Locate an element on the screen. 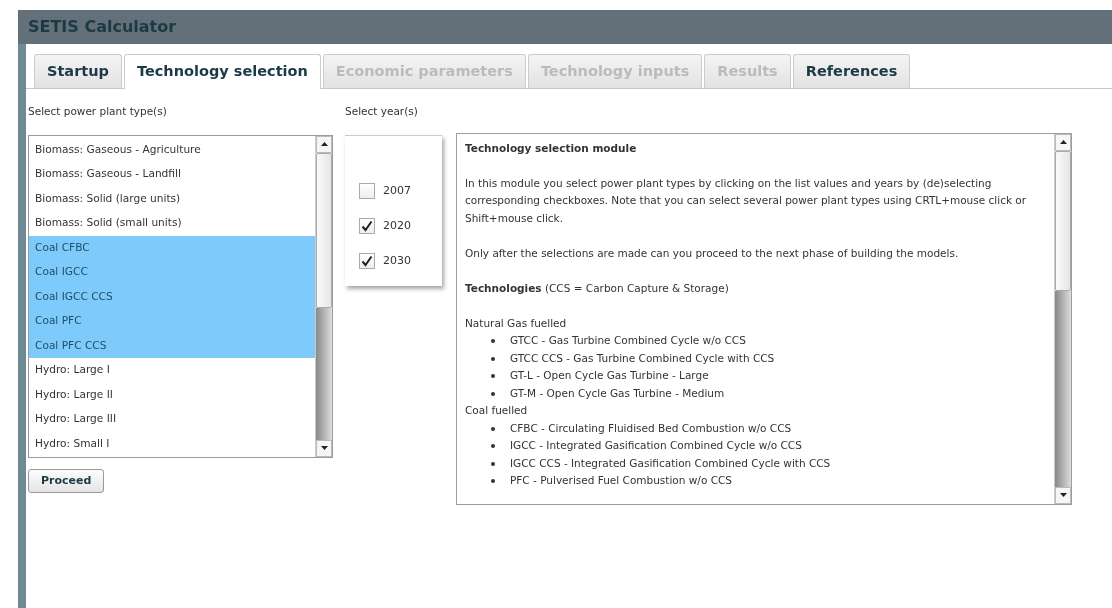 The width and height of the screenshot is (1112, 608). list-text: IGCC - Integrated Gasification Combined Cycle w/o CCS is located at coordinates (656, 446).